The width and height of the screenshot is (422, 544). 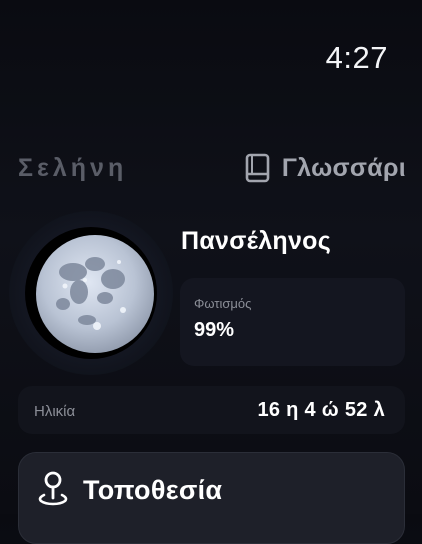 I want to click on app-title: Σελήνη, so click(x=73, y=167).